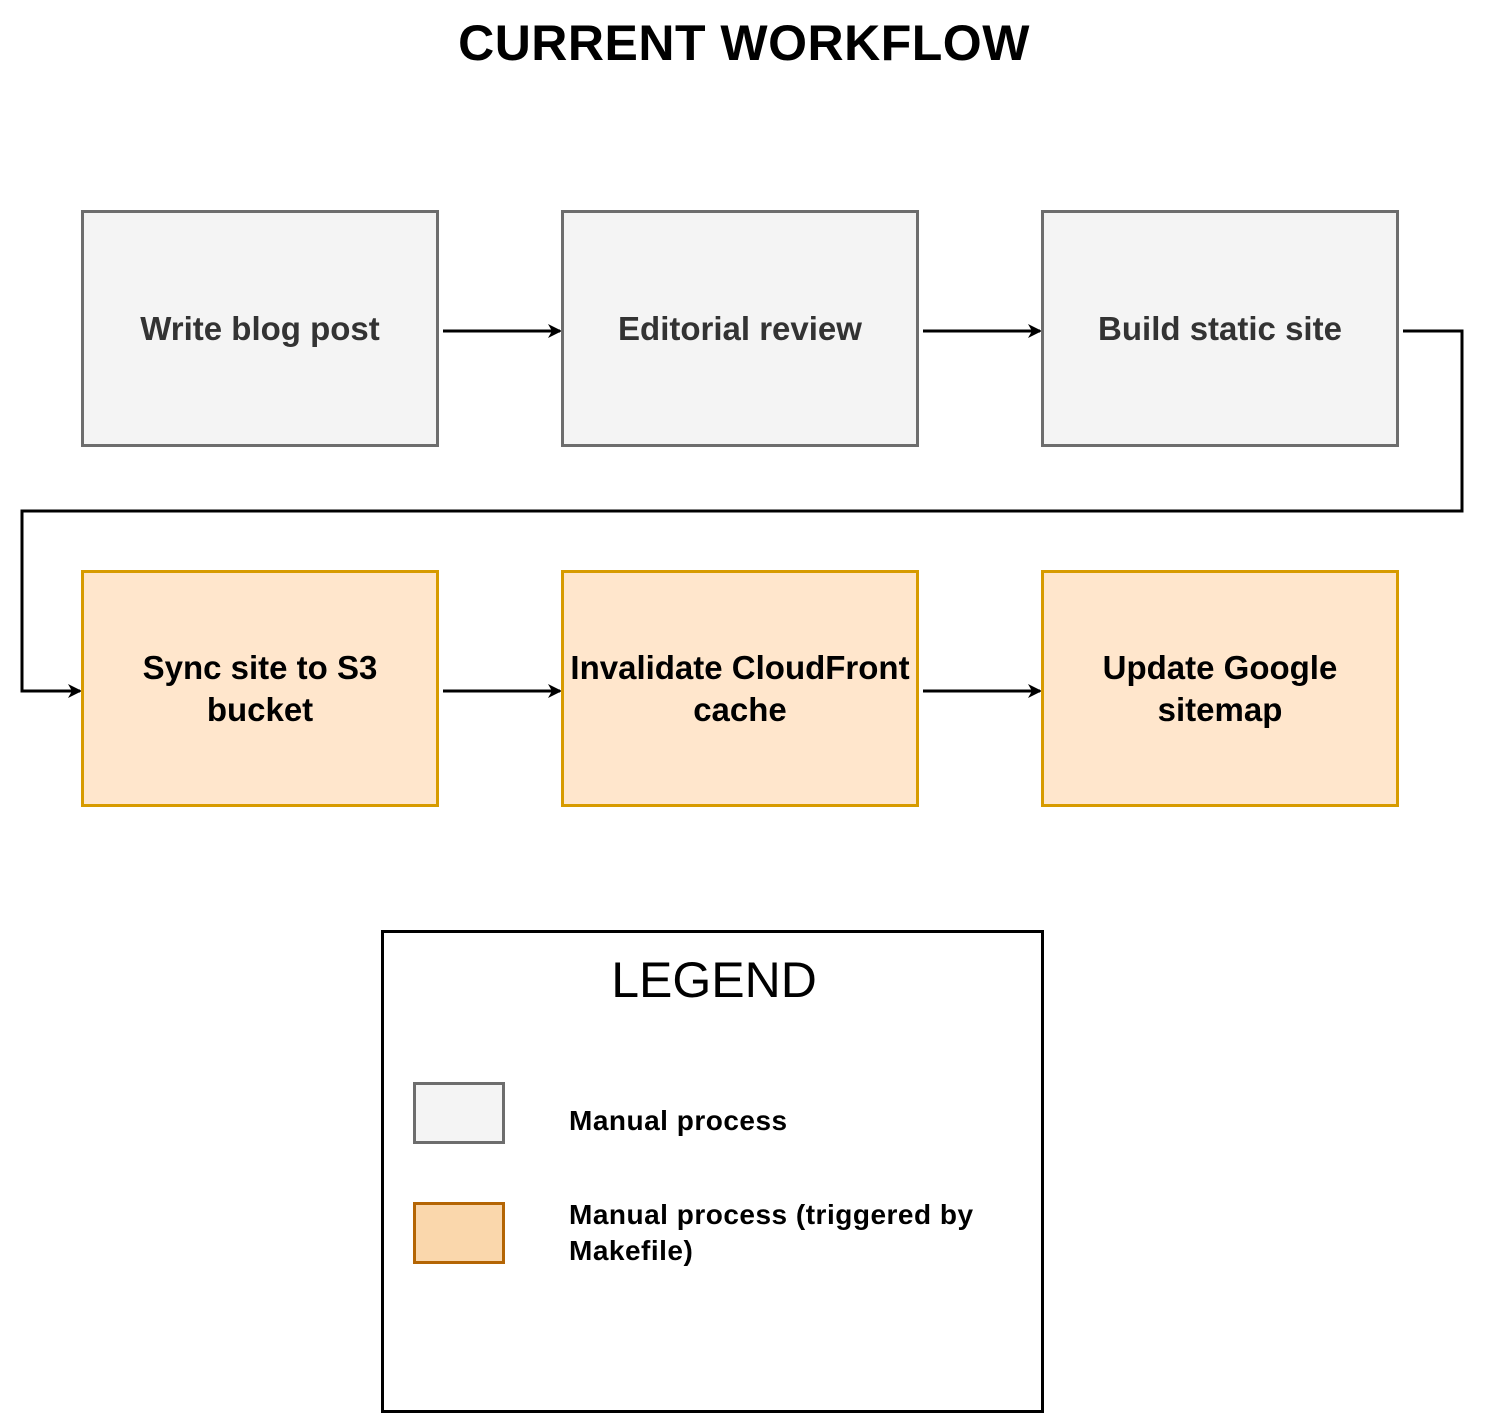 The height and width of the screenshot is (1413, 1488). I want to click on legend-swatch-manual, so click(459, 1113).